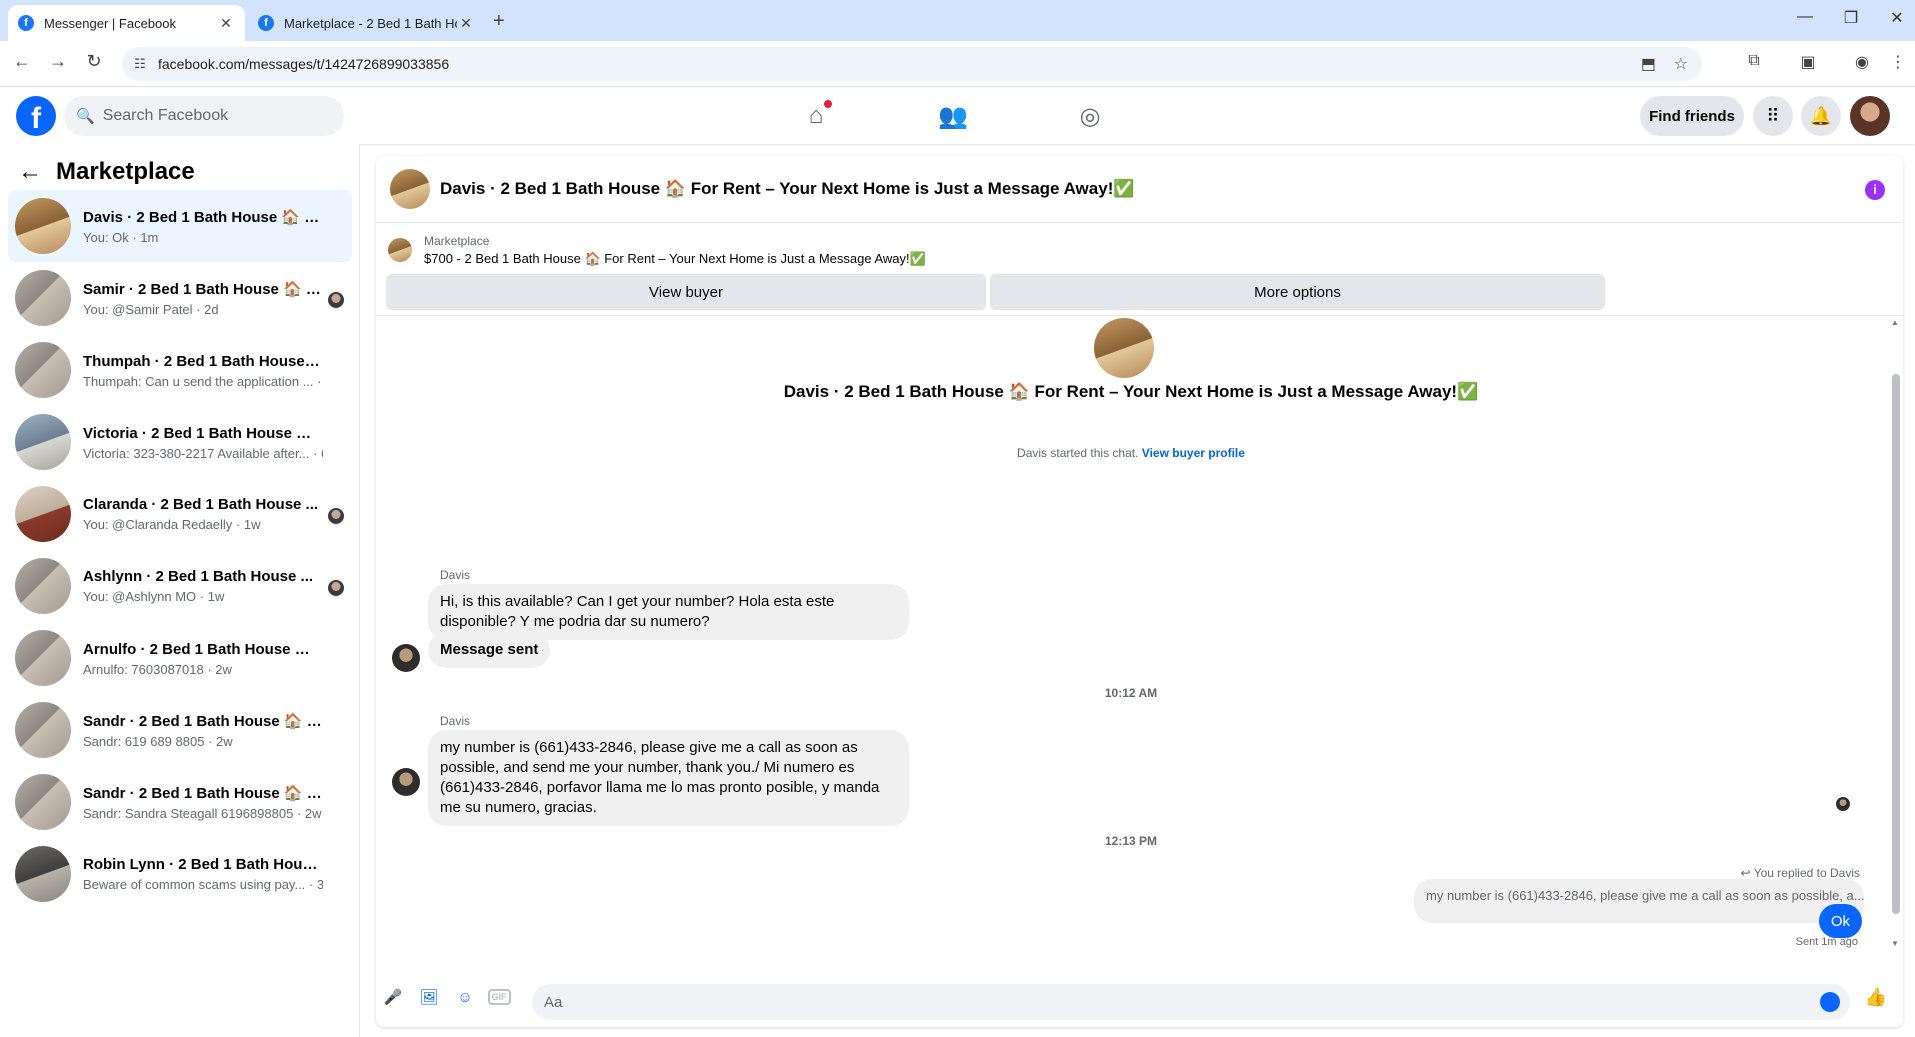 This screenshot has height=1037, width=1915. Describe the element at coordinates (1193, 453) in the screenshot. I see `view-buyer-profile-link: View buyer profile` at that location.